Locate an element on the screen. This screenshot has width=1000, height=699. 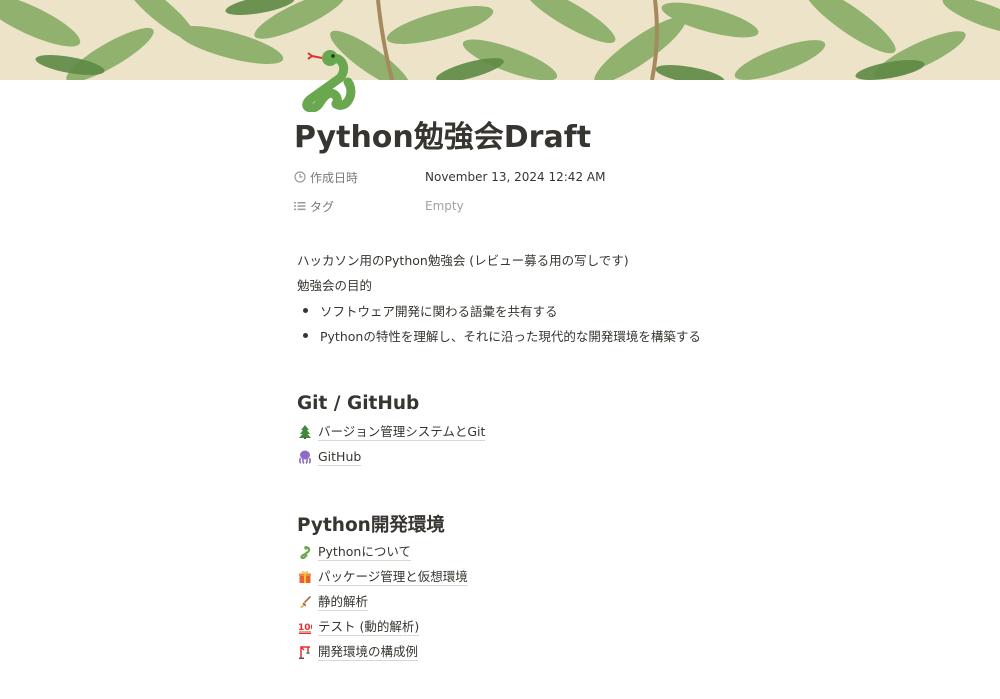
page-link-label: テスト (動的解析) is located at coordinates (369, 627).